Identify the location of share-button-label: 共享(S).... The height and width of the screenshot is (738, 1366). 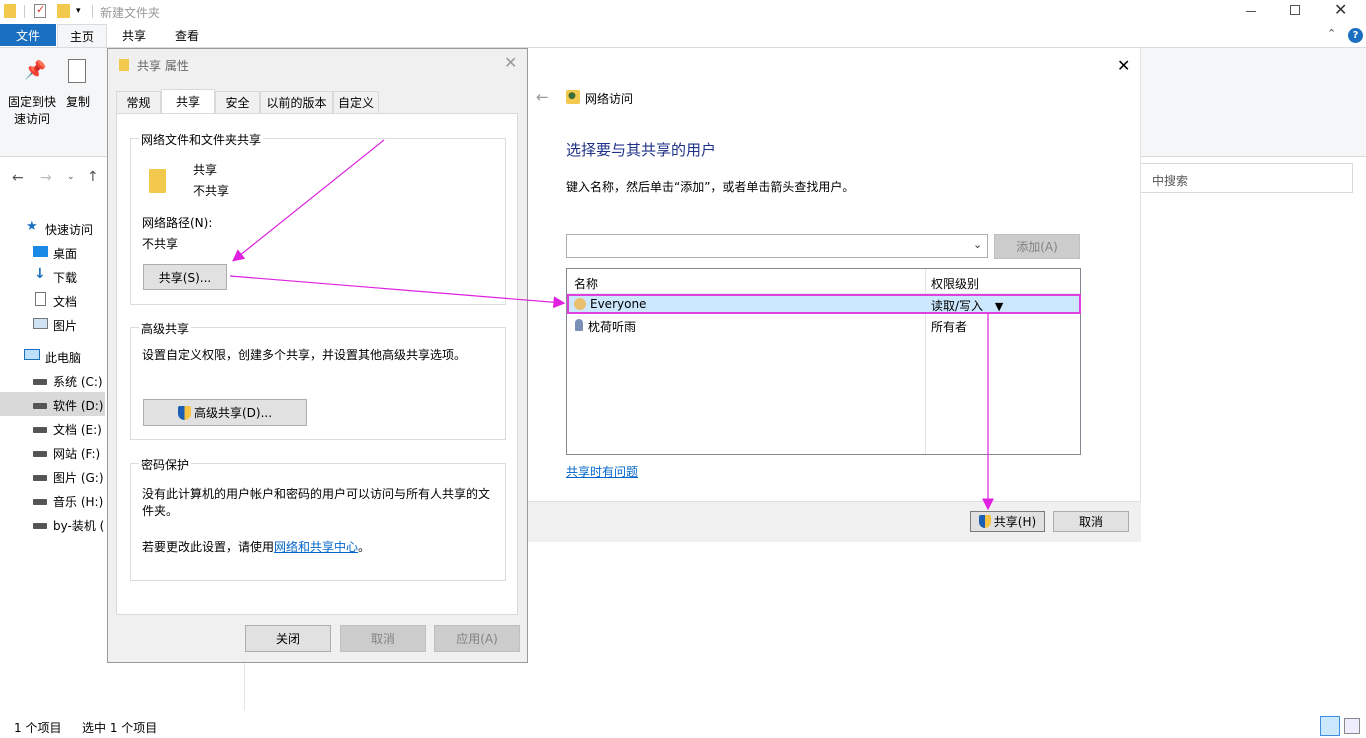
(185, 277).